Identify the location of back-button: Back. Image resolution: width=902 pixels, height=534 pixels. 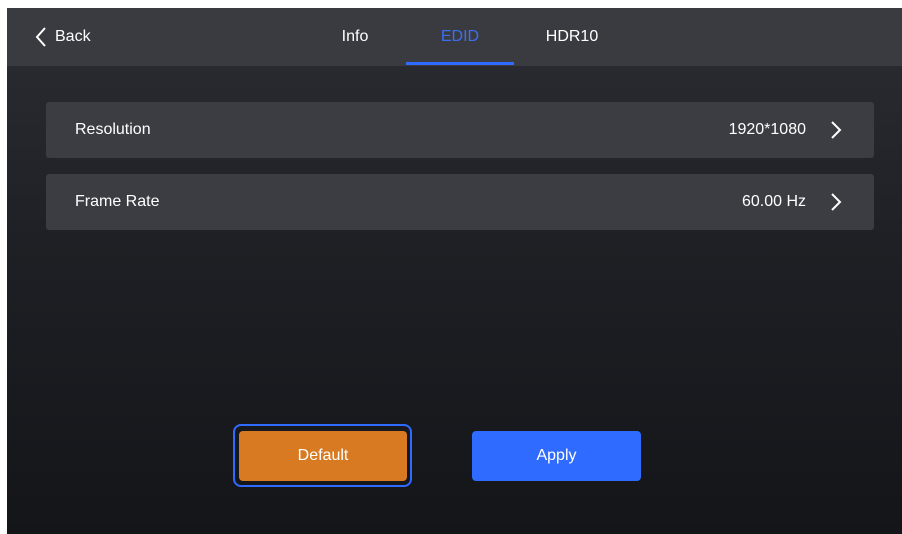
(63, 37).